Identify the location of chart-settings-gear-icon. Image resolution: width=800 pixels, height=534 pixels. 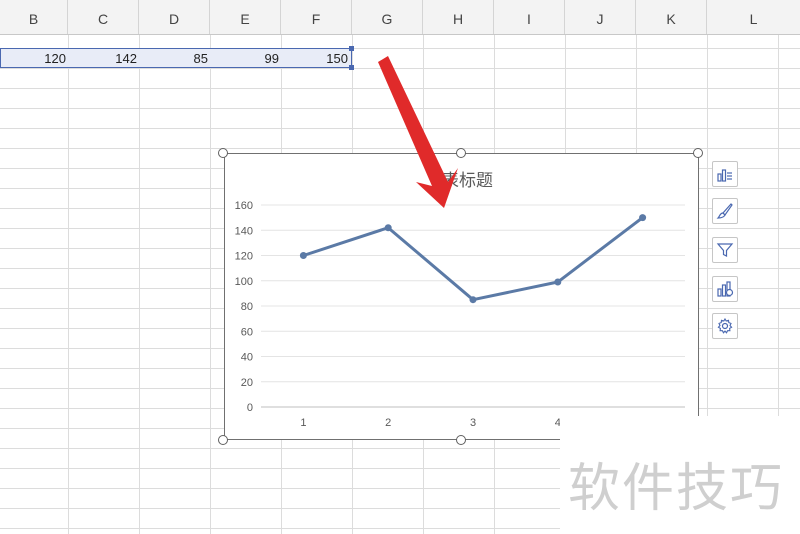
(725, 325).